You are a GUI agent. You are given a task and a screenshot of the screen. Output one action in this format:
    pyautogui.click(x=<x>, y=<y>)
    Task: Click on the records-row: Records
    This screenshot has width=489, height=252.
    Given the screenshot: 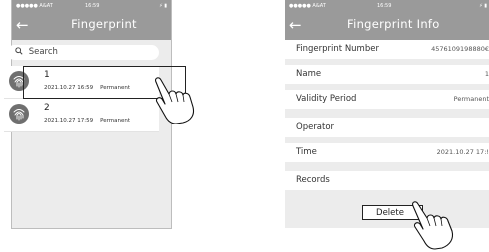 What is the action you would take?
    pyautogui.click(x=387, y=180)
    